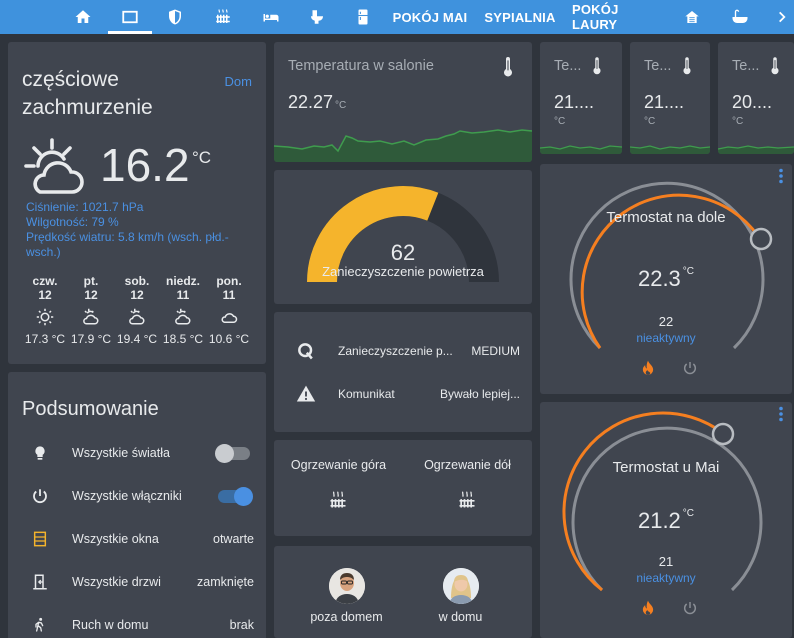 The image size is (794, 638). Describe the element at coordinates (127, 496) in the screenshot. I see `summary-label: Wszystkie włączniki` at that location.